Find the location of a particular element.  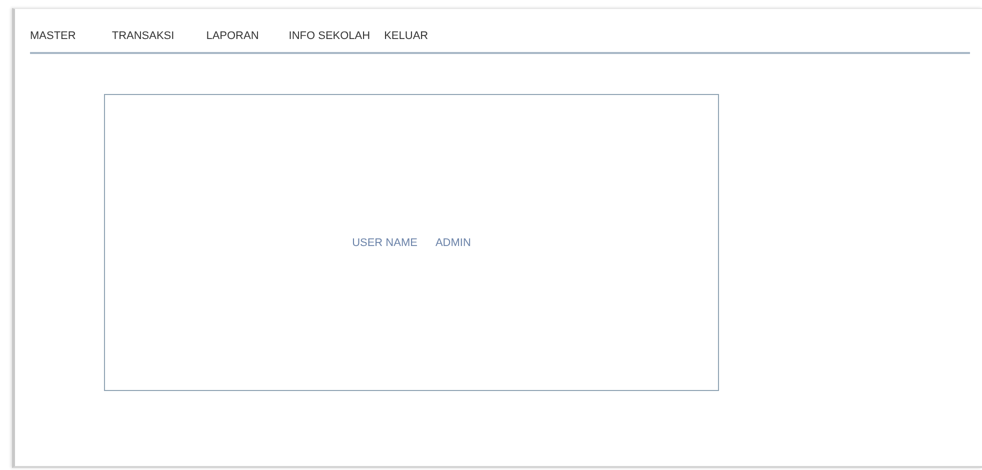

menu-item: LAPORAN is located at coordinates (232, 36).